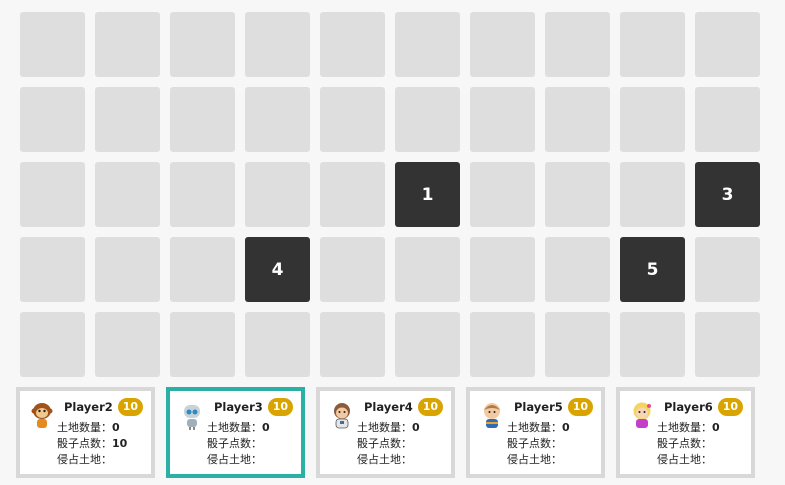 The image size is (785, 485). What do you see at coordinates (642, 416) in the screenshot?
I see `girl-avatar-icon` at bounding box center [642, 416].